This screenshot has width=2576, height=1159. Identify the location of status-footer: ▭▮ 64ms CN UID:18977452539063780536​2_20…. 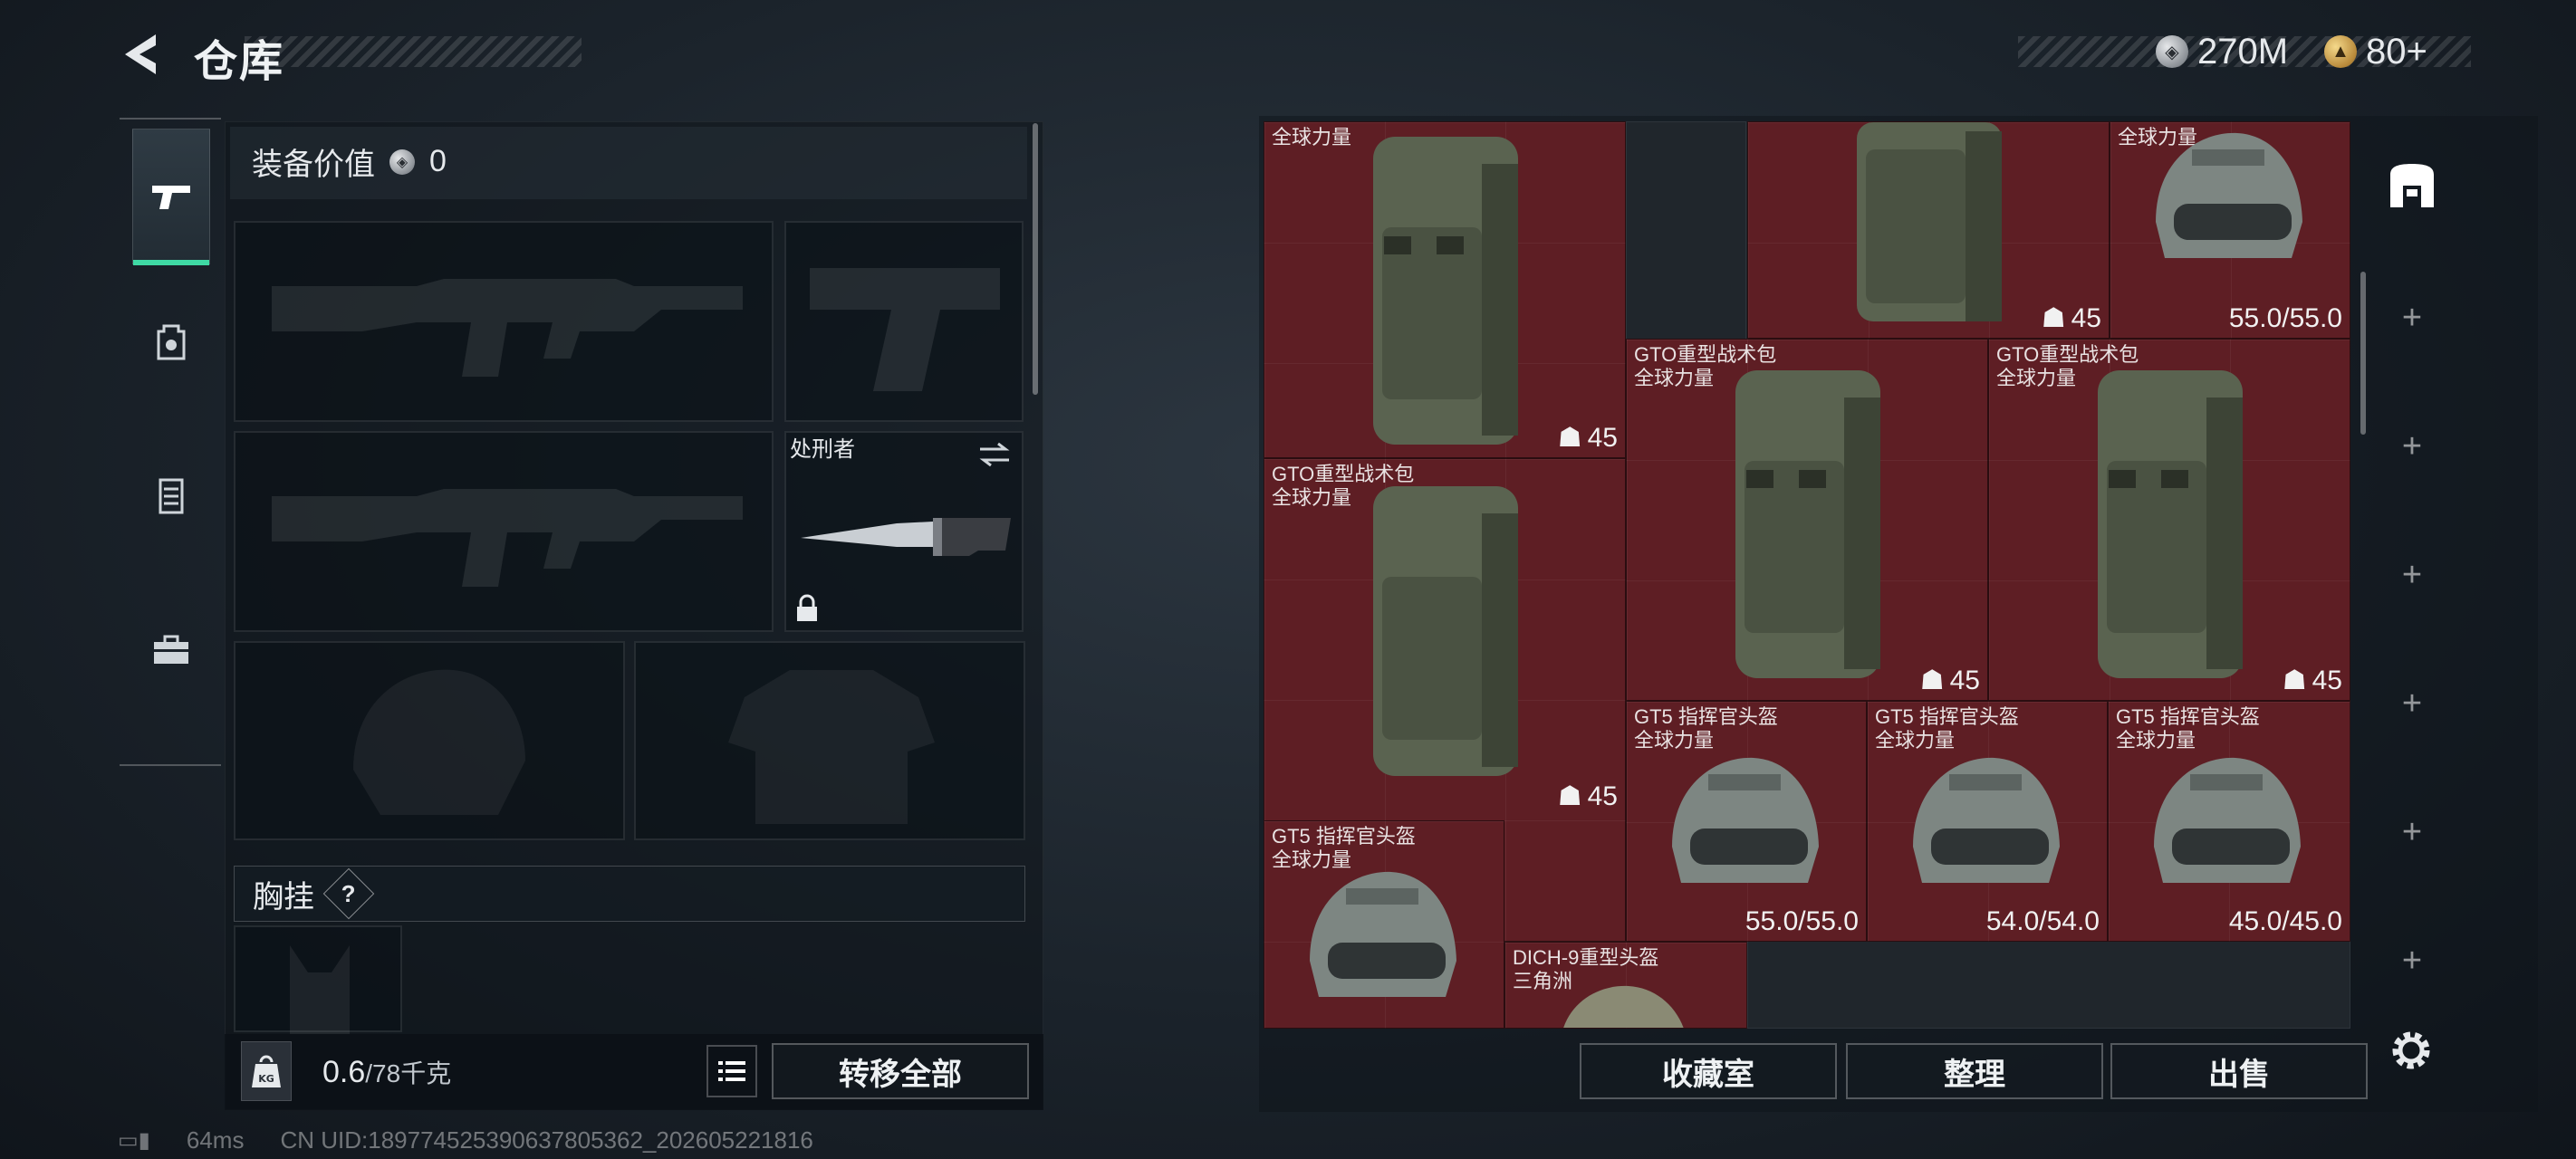
(465, 1140).